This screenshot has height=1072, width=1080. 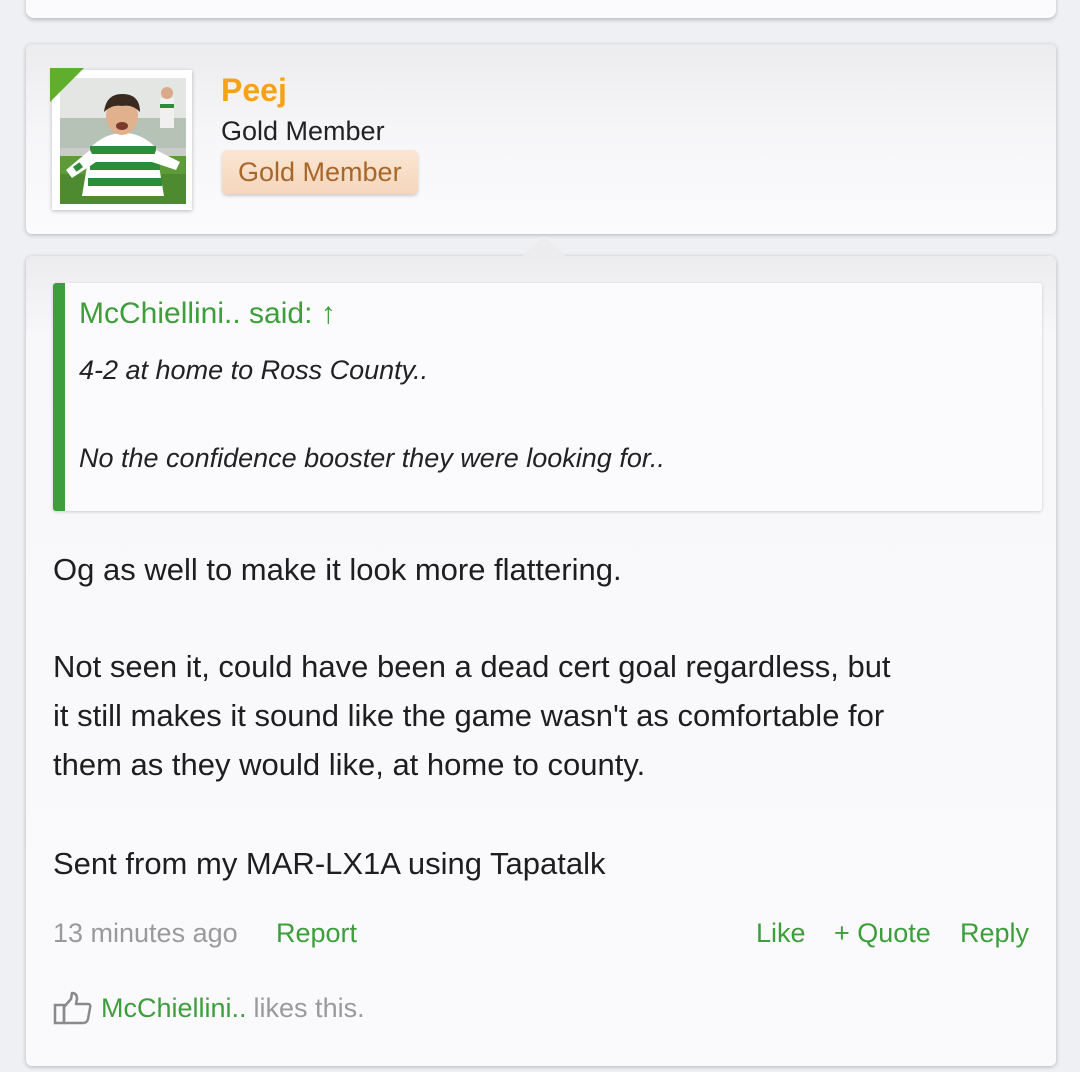 What do you see at coordinates (174, 1008) in the screenshot?
I see `likes-user-link: McChiellini..` at bounding box center [174, 1008].